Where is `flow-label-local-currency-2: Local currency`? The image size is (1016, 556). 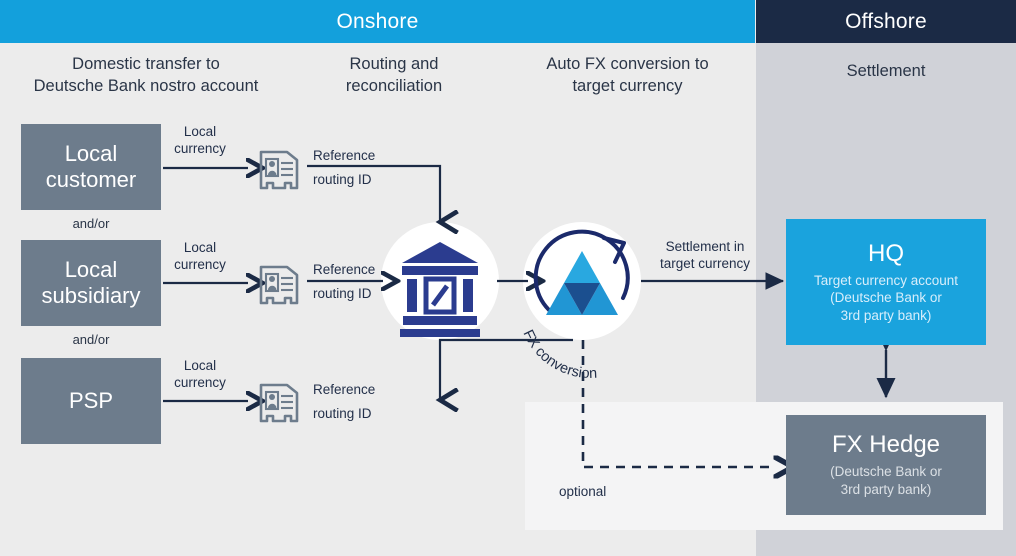 flow-label-local-currency-2: Local currency is located at coordinates (200, 256).